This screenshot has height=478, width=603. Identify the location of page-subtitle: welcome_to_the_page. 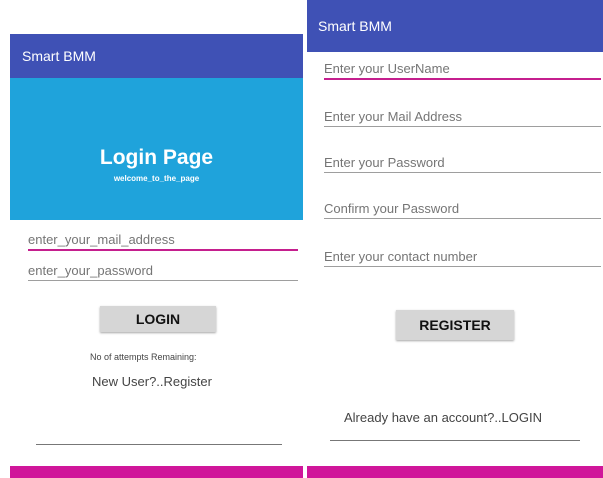
(156, 178).